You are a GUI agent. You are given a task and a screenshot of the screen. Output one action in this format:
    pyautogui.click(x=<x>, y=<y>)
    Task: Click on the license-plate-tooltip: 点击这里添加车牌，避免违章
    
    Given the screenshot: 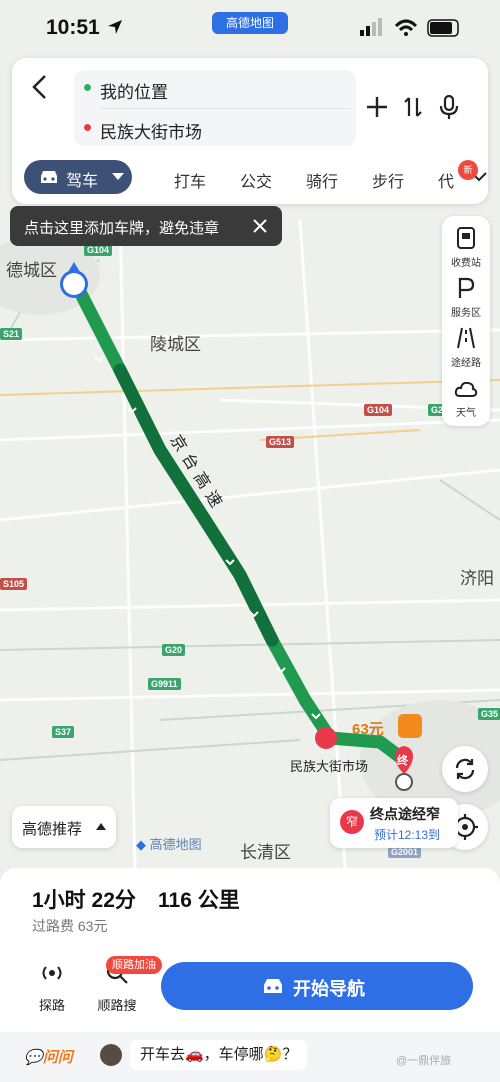 What is the action you would take?
    pyautogui.click(x=146, y=226)
    